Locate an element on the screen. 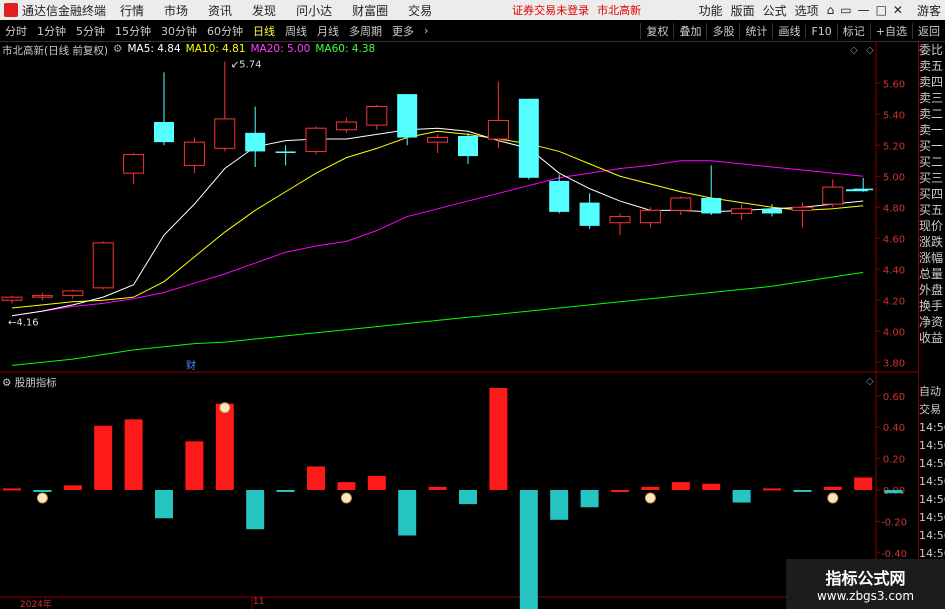  quote-row-18: 收益 is located at coordinates (931, 338).